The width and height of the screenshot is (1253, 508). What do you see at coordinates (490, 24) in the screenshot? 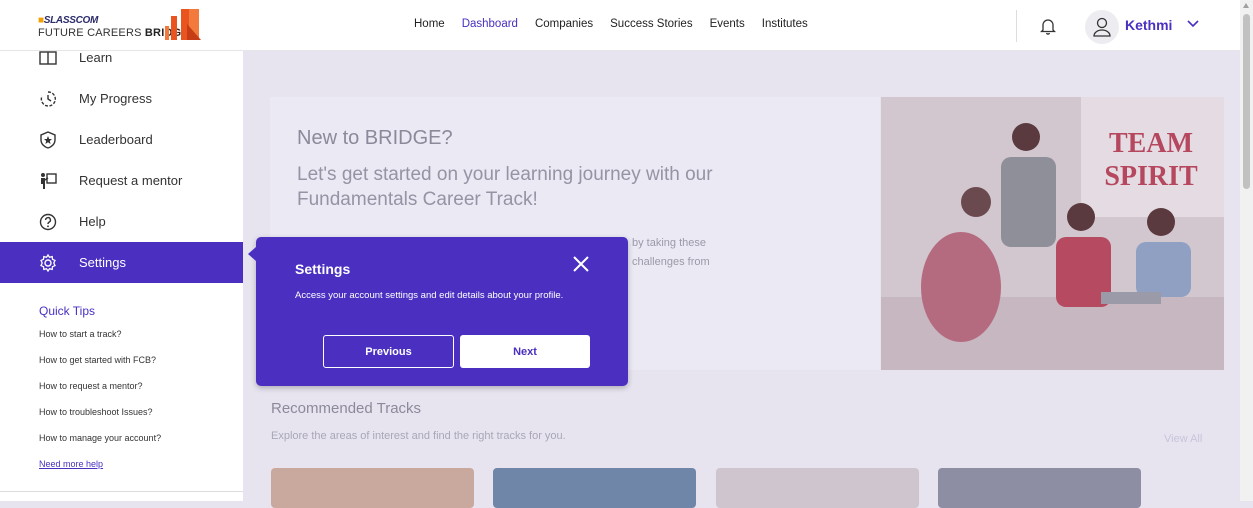
I see `nav-dashboard: Dashboard` at bounding box center [490, 24].